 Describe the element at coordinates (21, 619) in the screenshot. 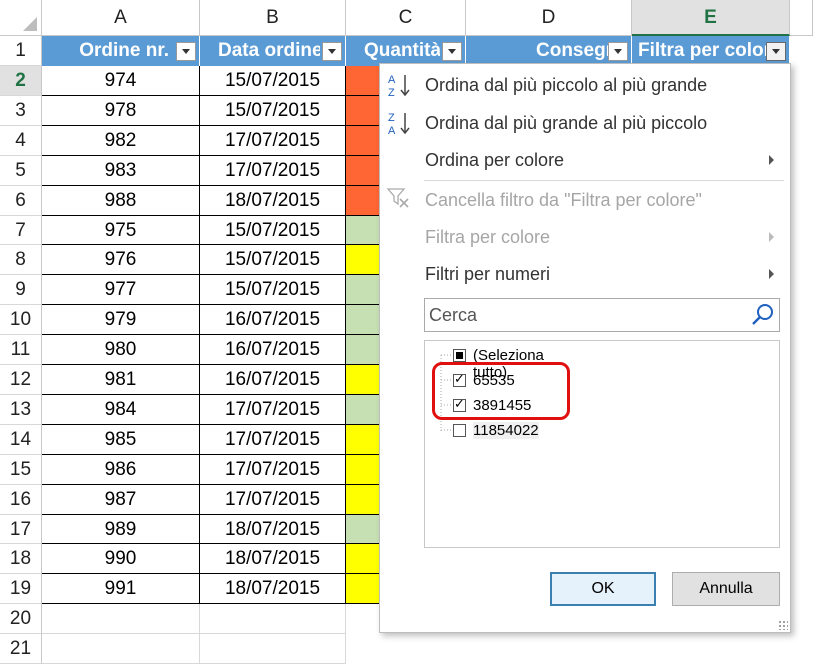

I see `row-header-20: 20` at that location.